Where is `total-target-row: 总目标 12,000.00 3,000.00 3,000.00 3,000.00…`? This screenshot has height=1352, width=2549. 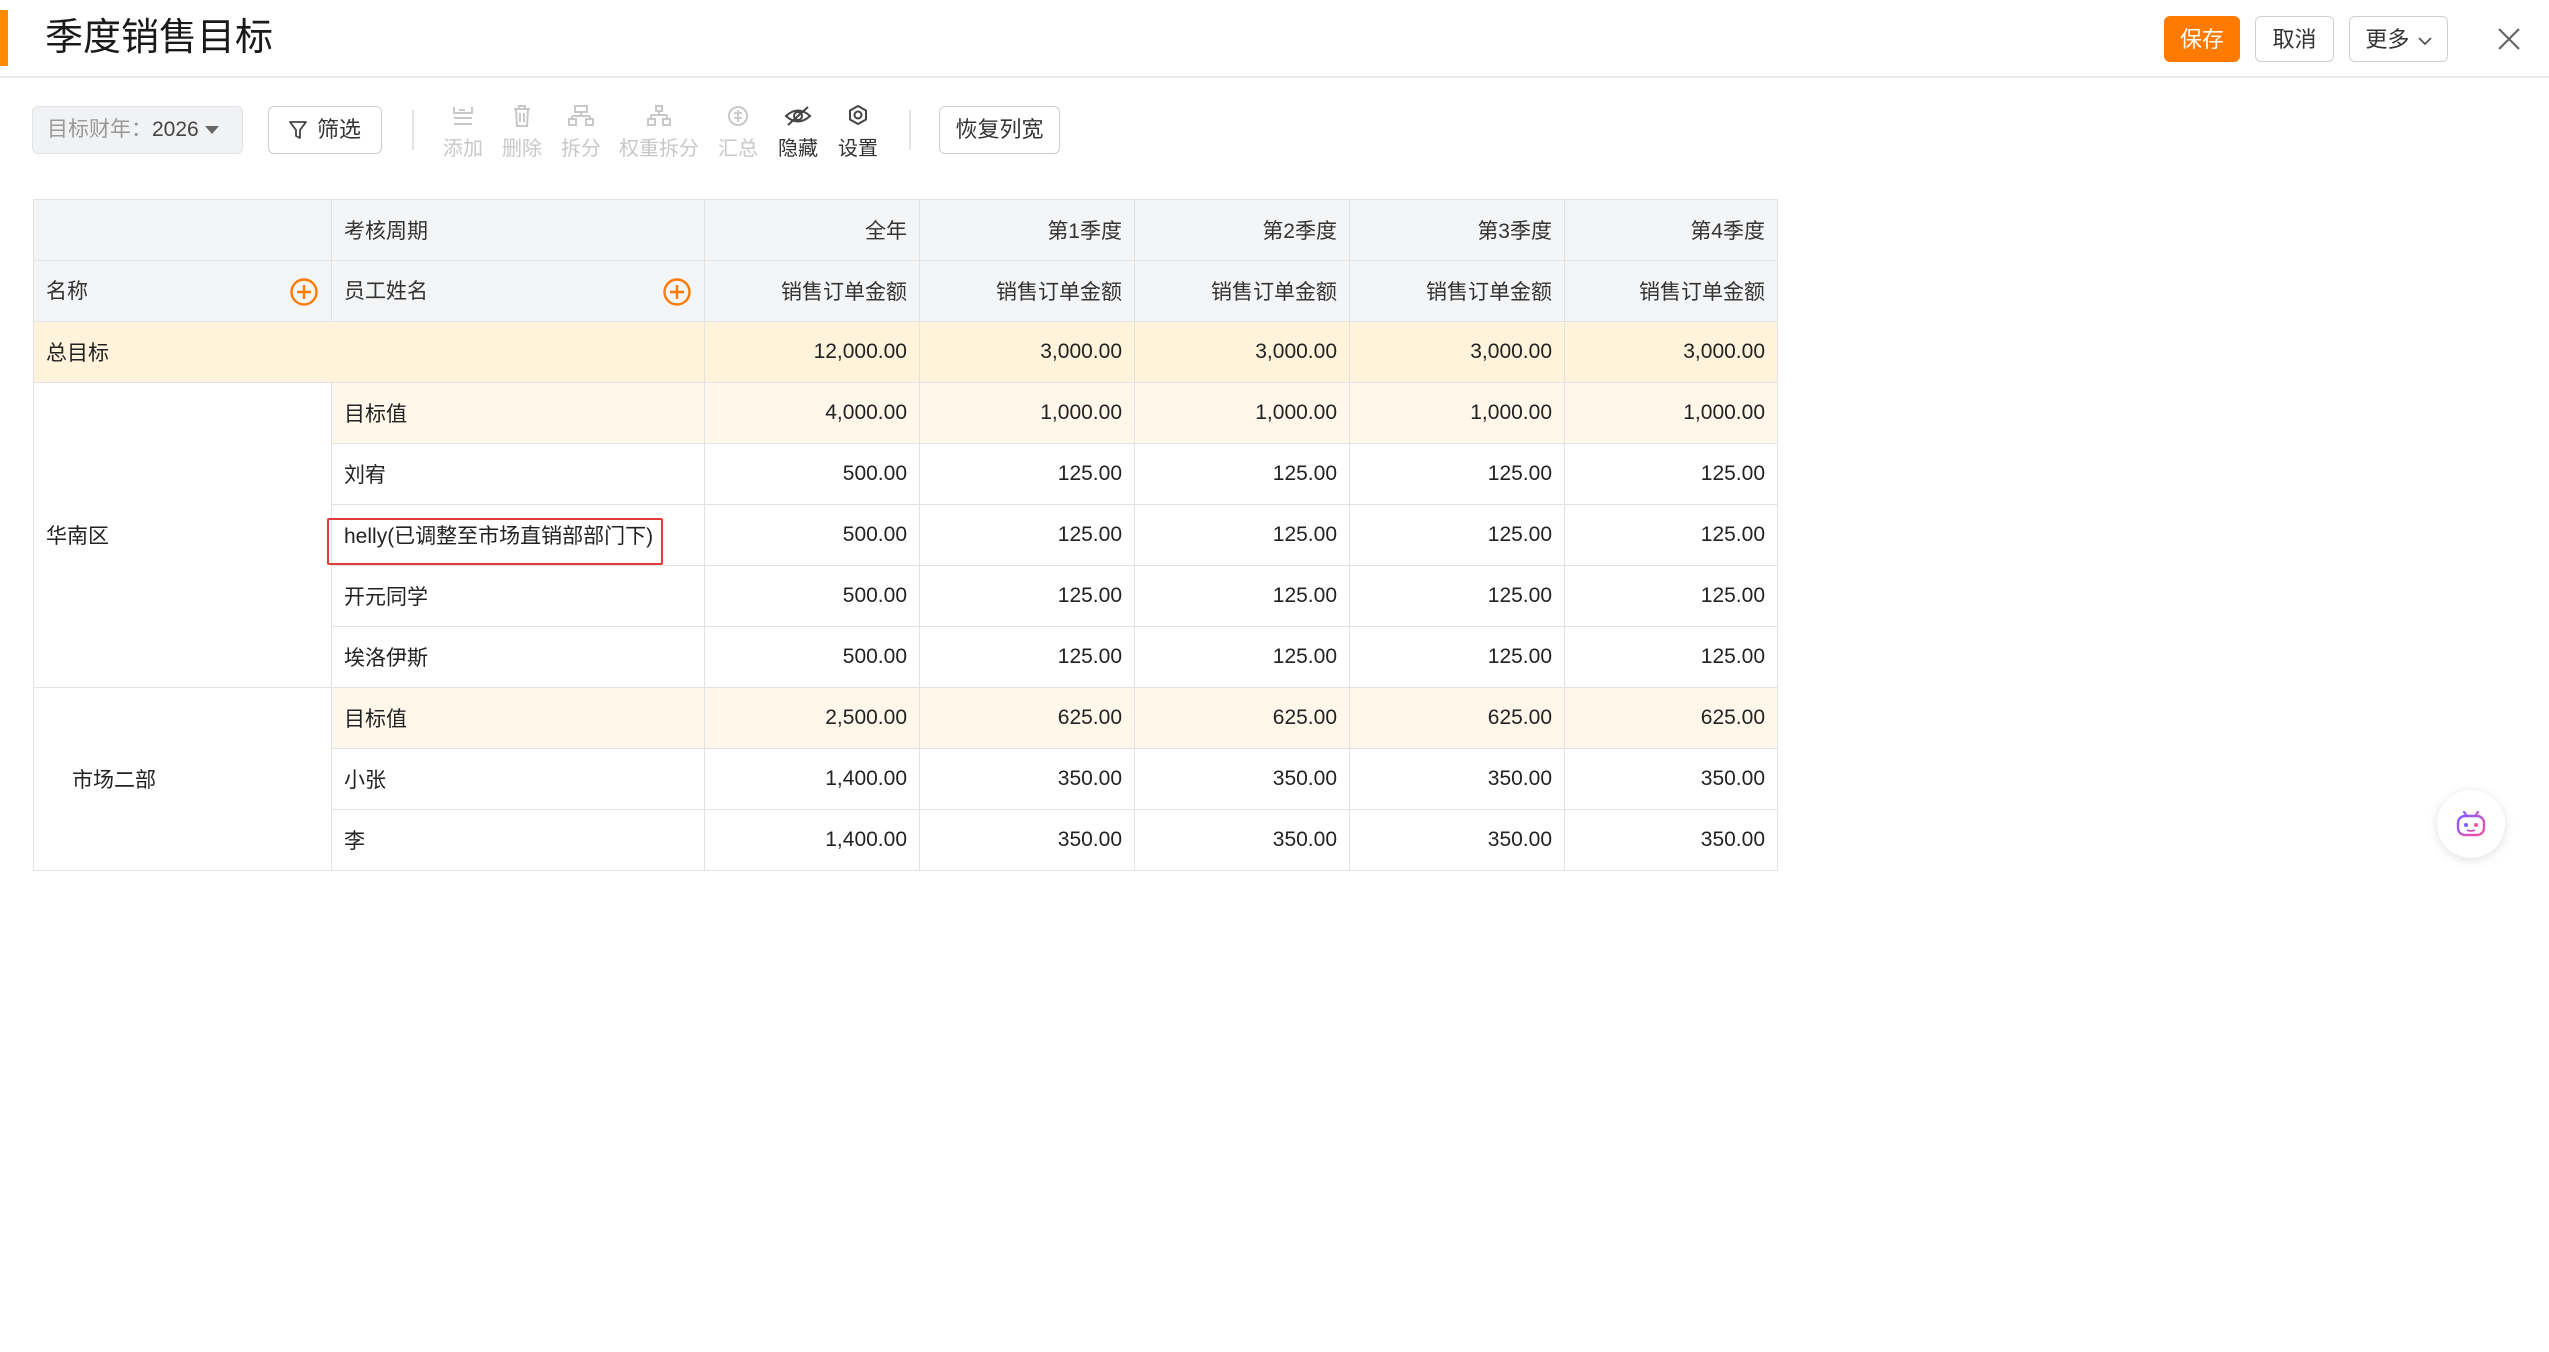 total-target-row: 总目标 12,000.00 3,000.00 3,000.00 3,000.00… is located at coordinates (905, 352).